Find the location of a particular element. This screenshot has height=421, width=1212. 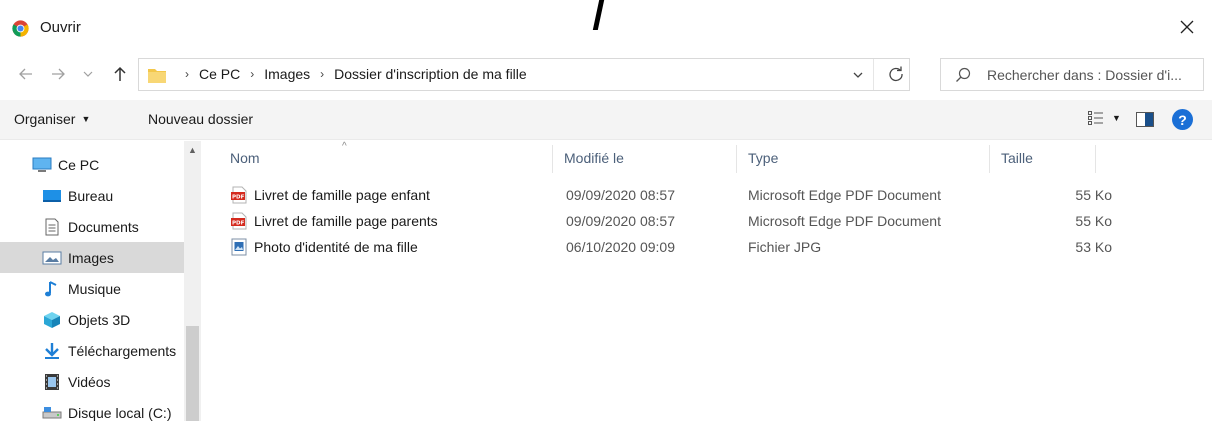

sidebar-item-videos: Vidéos is located at coordinates (92, 381).